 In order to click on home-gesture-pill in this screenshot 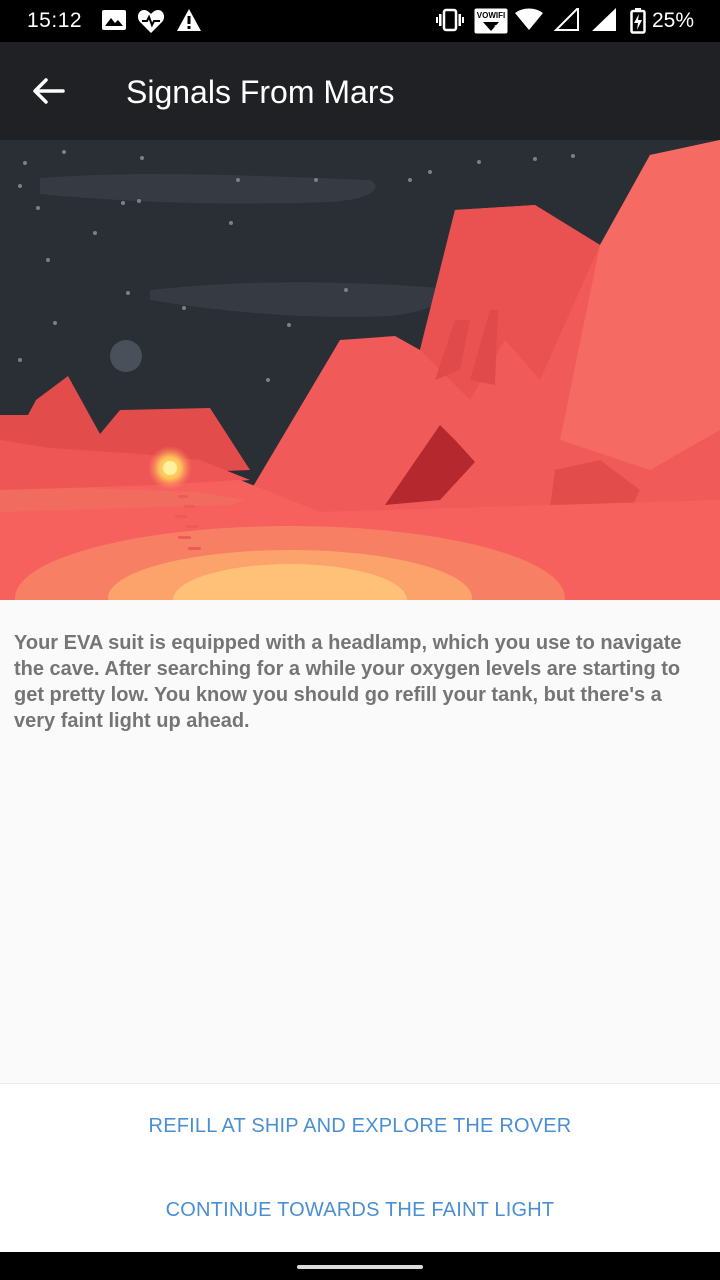, I will do `click(360, 1267)`.